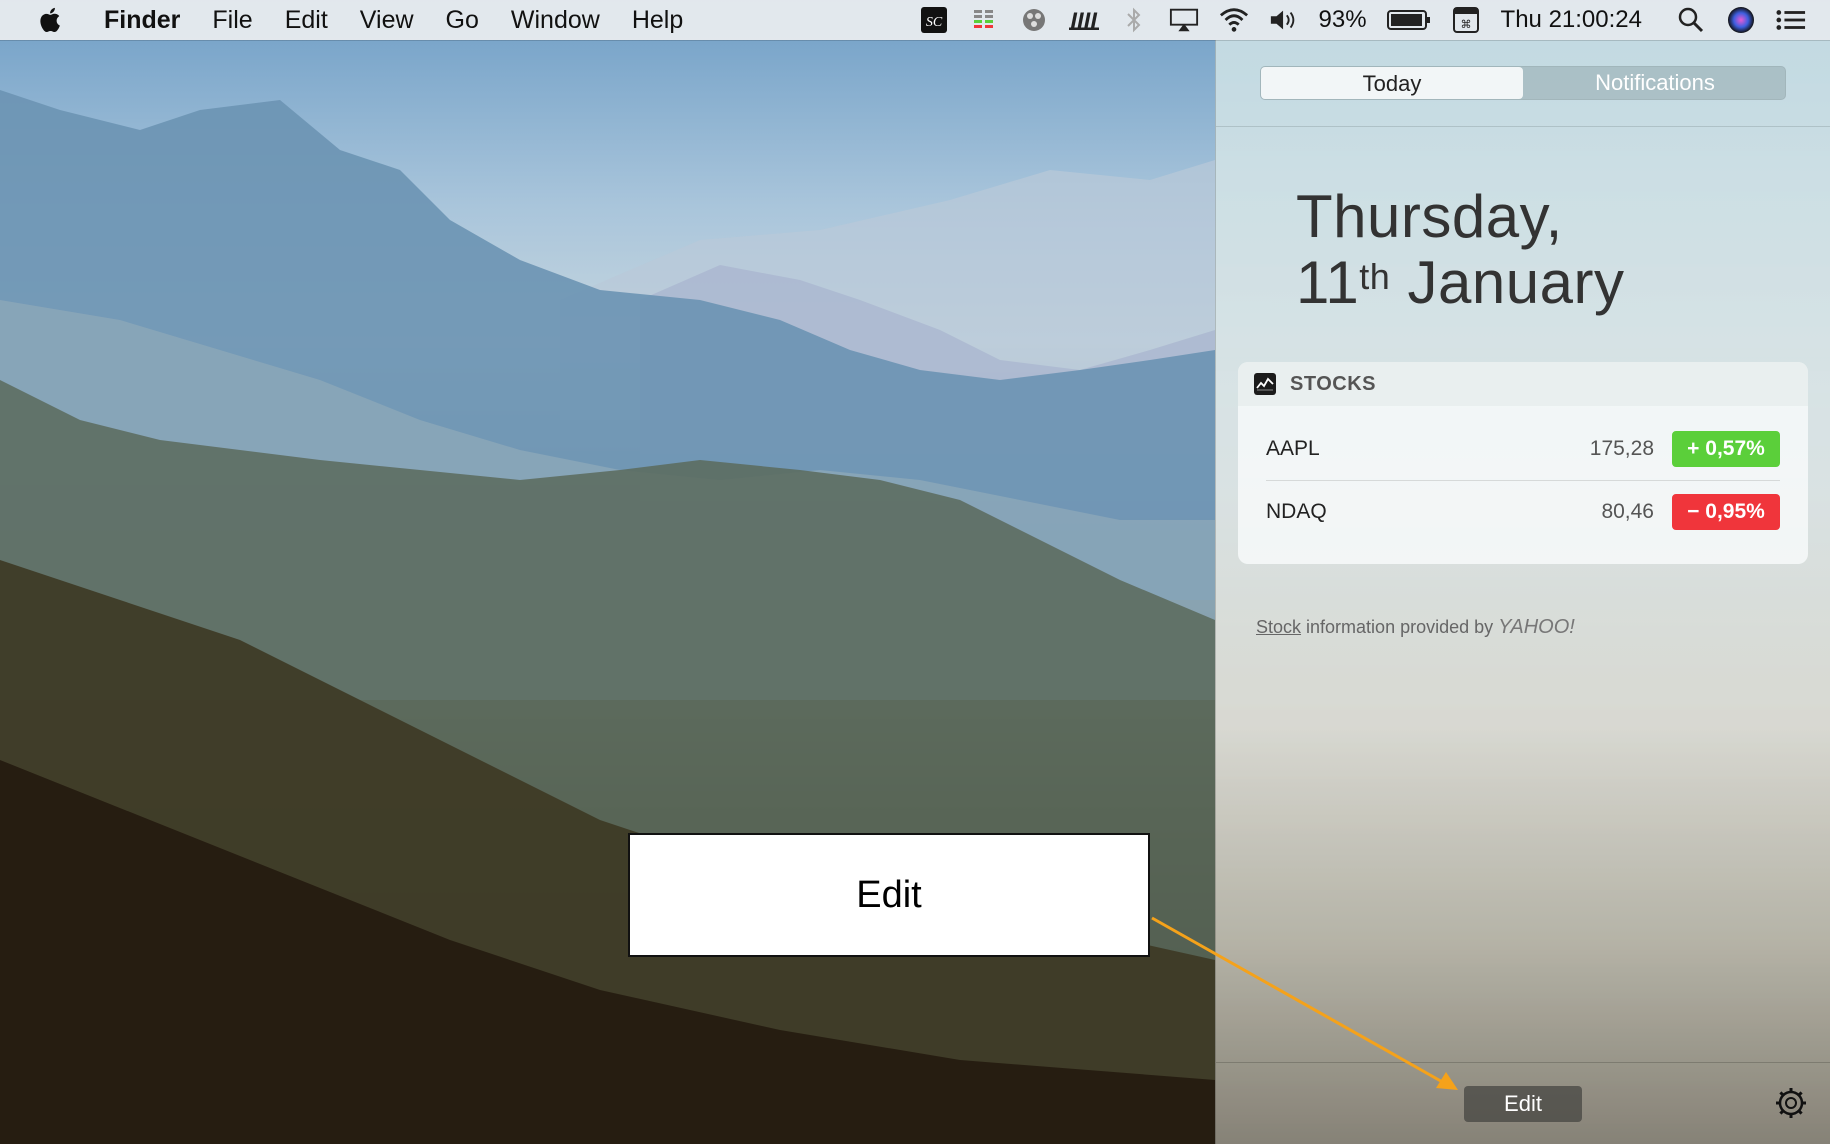  Describe the element at coordinates (1034, 20) in the screenshot. I see `kit-icon` at that location.